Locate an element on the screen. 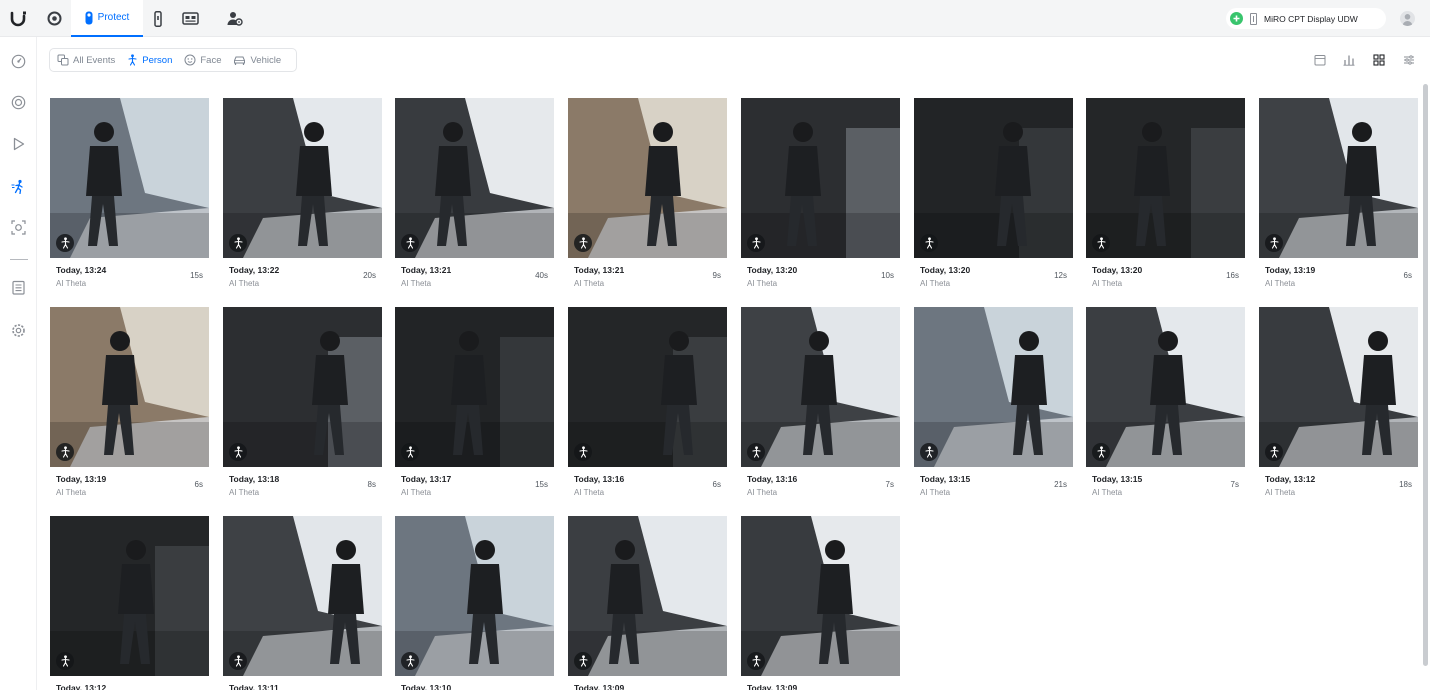 Image resolution: width=1430 pixels, height=690 pixels. access-app-icon is located at coordinates (158, 18).